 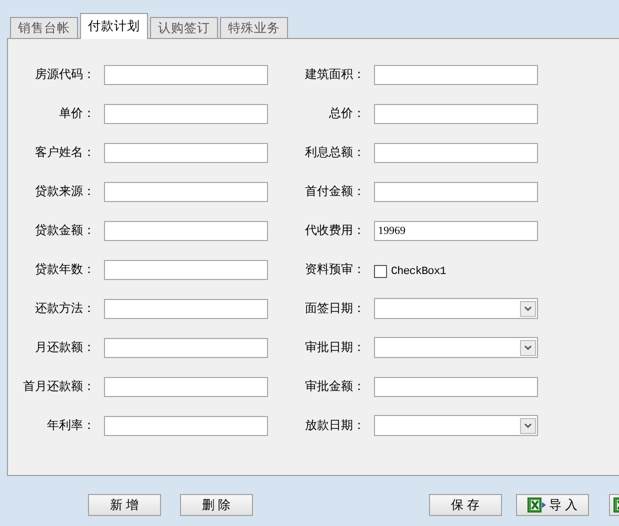 I want to click on field-label: 客户姓名：, so click(x=64, y=152).